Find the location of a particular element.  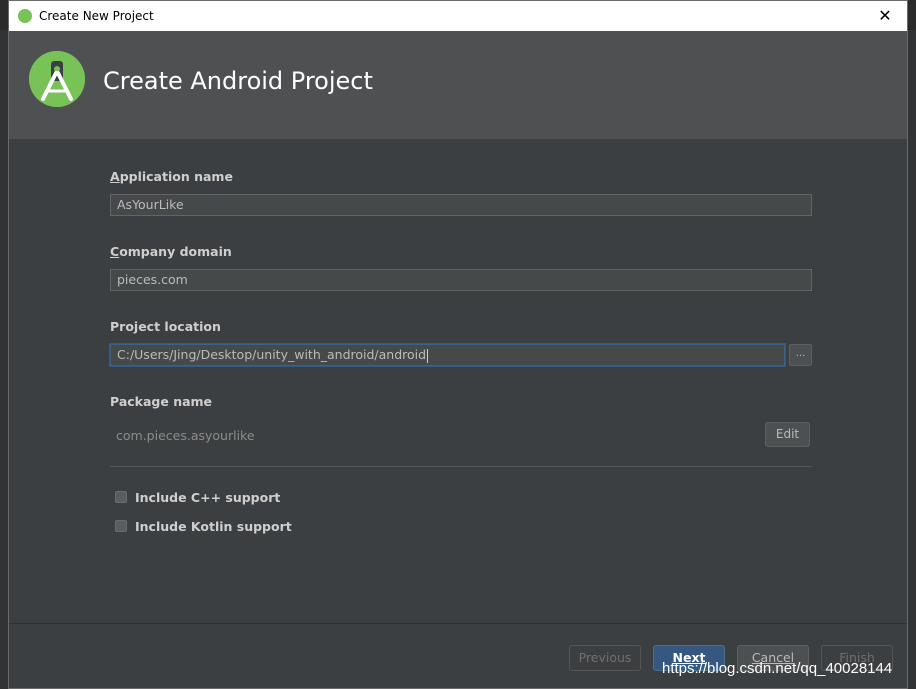

include-cpp-checkbox is located at coordinates (121, 497).